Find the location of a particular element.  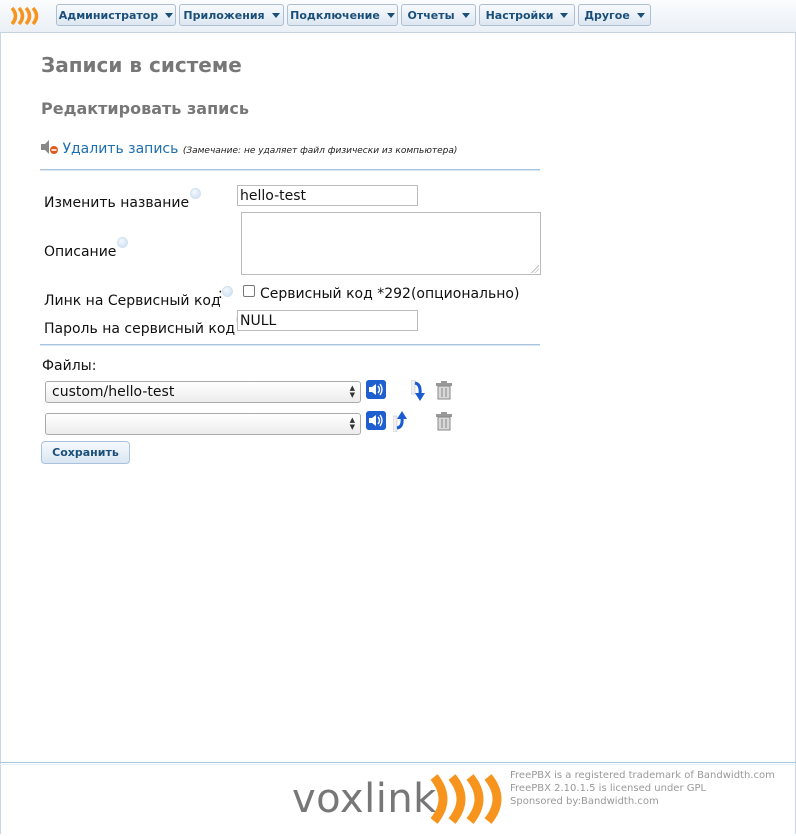

description-textarea is located at coordinates (391, 243).